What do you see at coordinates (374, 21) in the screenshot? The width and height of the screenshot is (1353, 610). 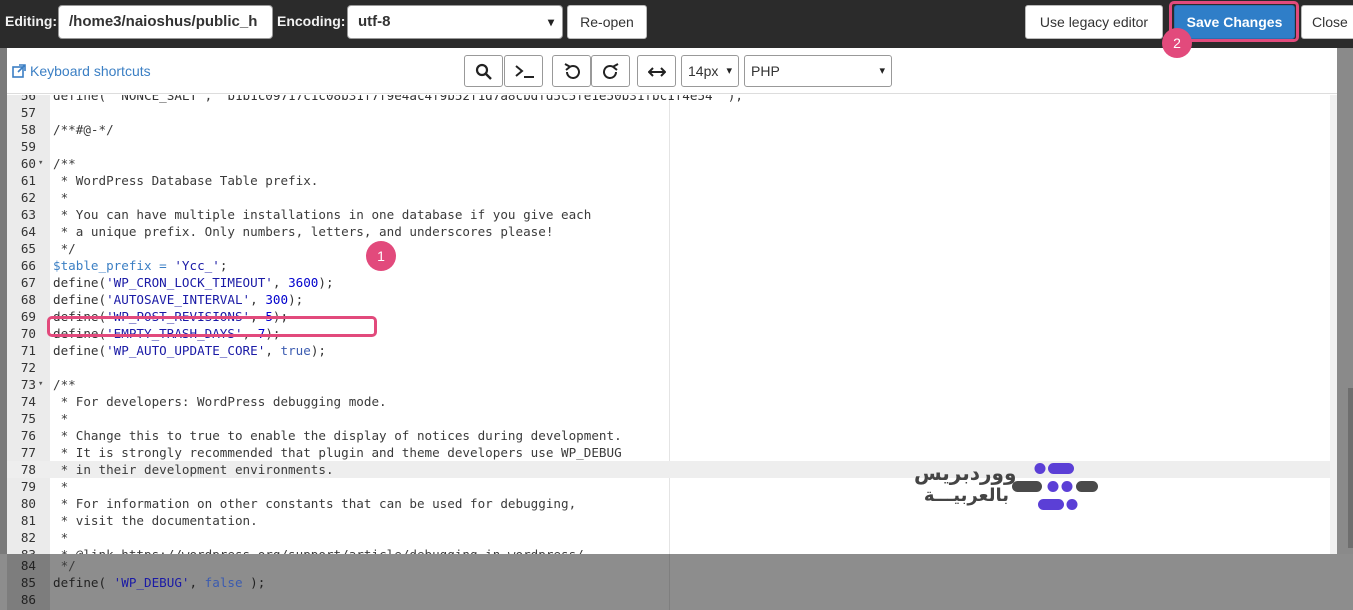 I see `encoding-value: utf-8` at bounding box center [374, 21].